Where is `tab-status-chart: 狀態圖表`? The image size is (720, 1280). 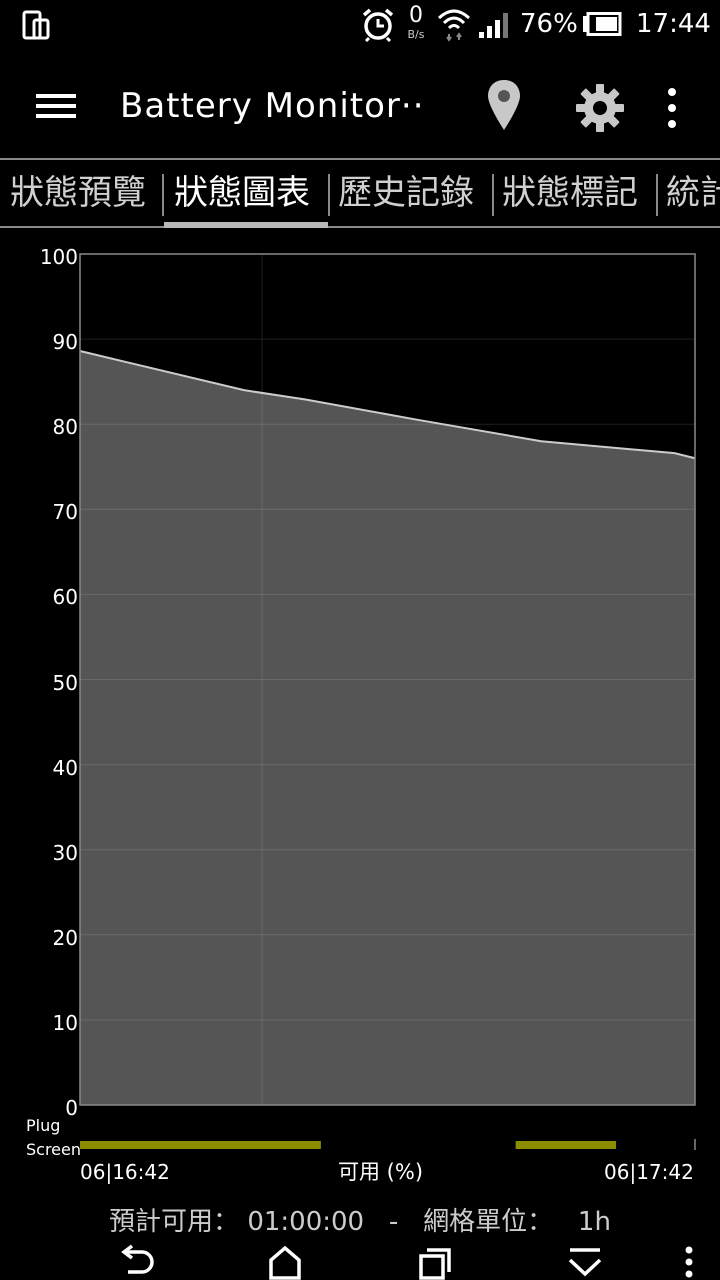 tab-status-chart: 狀態圖表 is located at coordinates (242, 194).